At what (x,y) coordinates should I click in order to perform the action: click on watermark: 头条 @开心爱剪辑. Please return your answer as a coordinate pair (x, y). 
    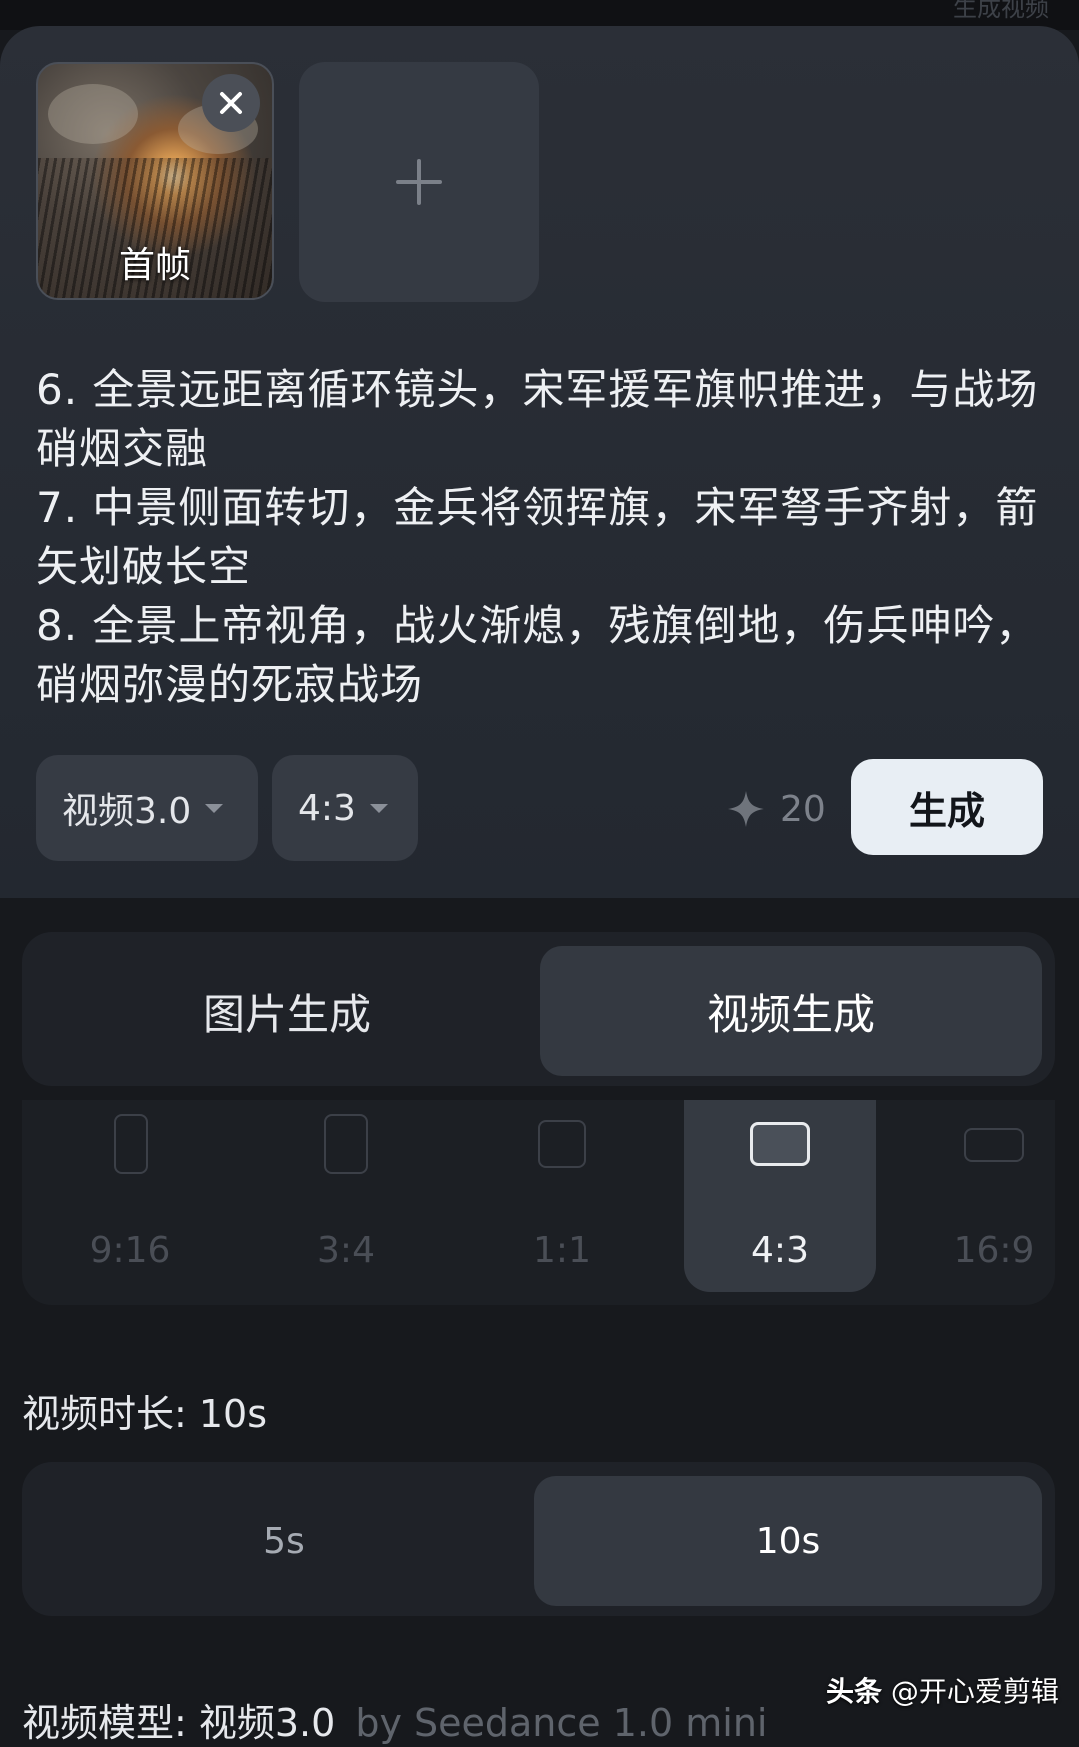
    Looking at the image, I should click on (942, 1690).